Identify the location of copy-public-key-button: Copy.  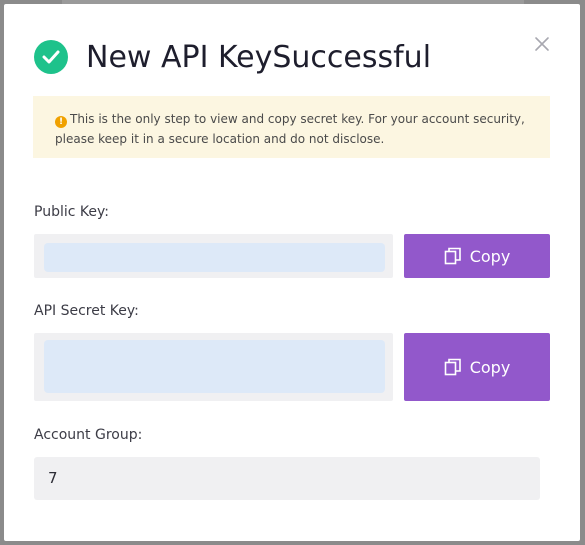
(477, 256).